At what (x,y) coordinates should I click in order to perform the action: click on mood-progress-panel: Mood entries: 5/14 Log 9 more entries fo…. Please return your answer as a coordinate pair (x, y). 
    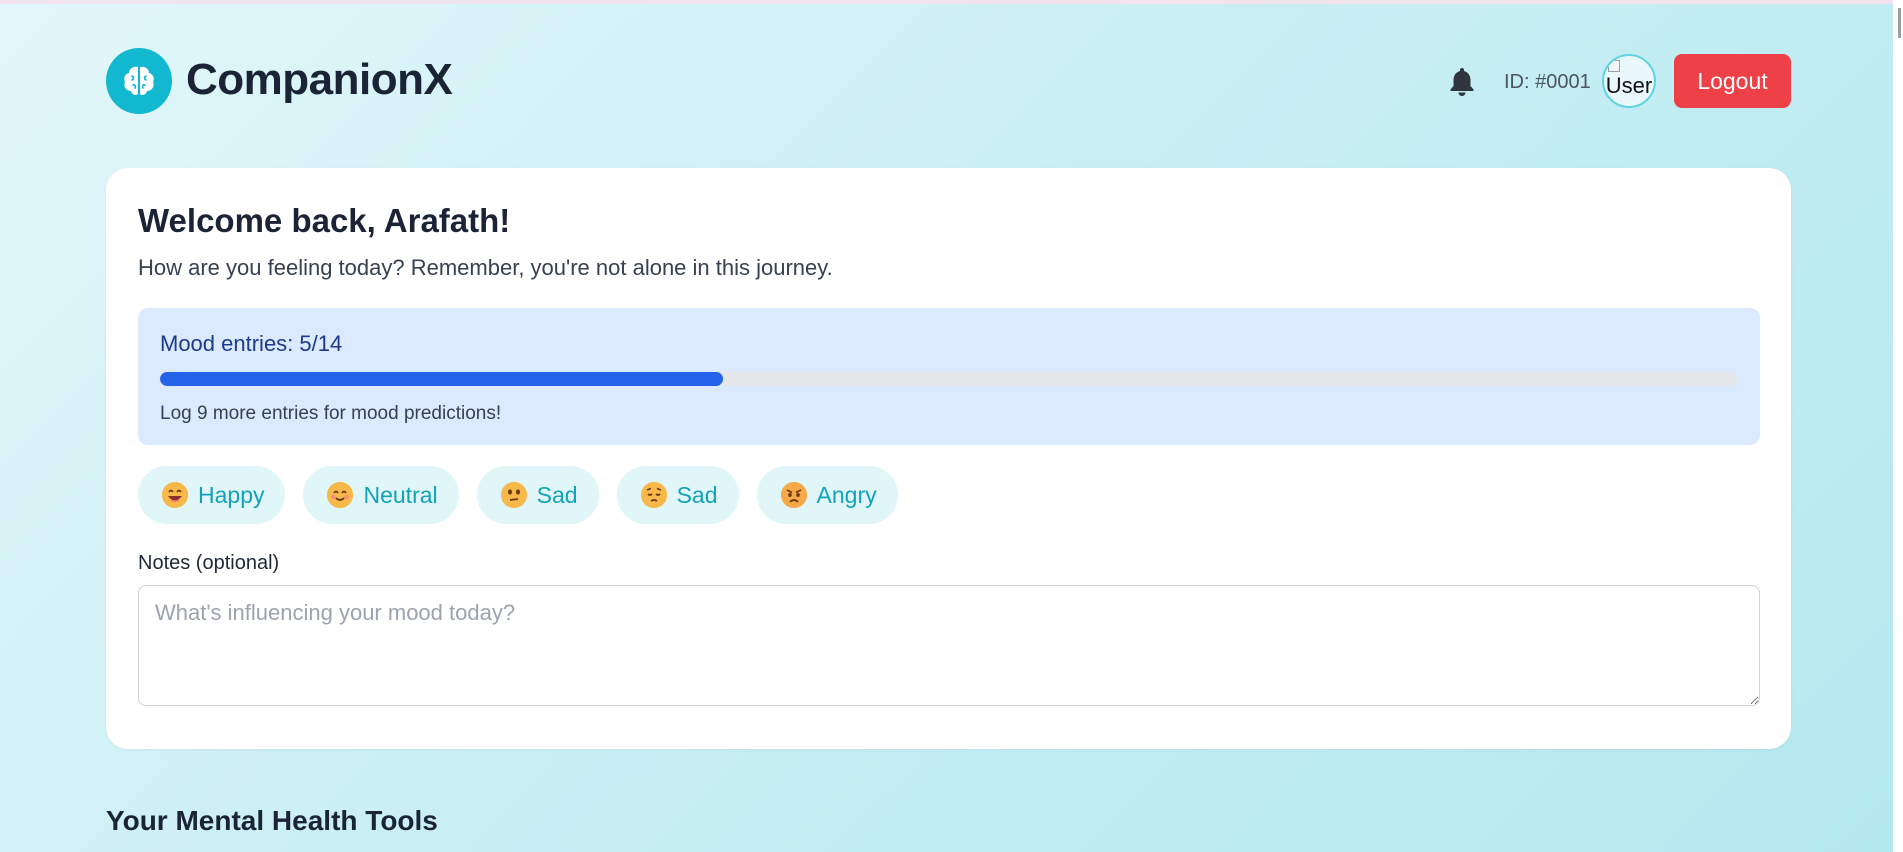
    Looking at the image, I should click on (949, 376).